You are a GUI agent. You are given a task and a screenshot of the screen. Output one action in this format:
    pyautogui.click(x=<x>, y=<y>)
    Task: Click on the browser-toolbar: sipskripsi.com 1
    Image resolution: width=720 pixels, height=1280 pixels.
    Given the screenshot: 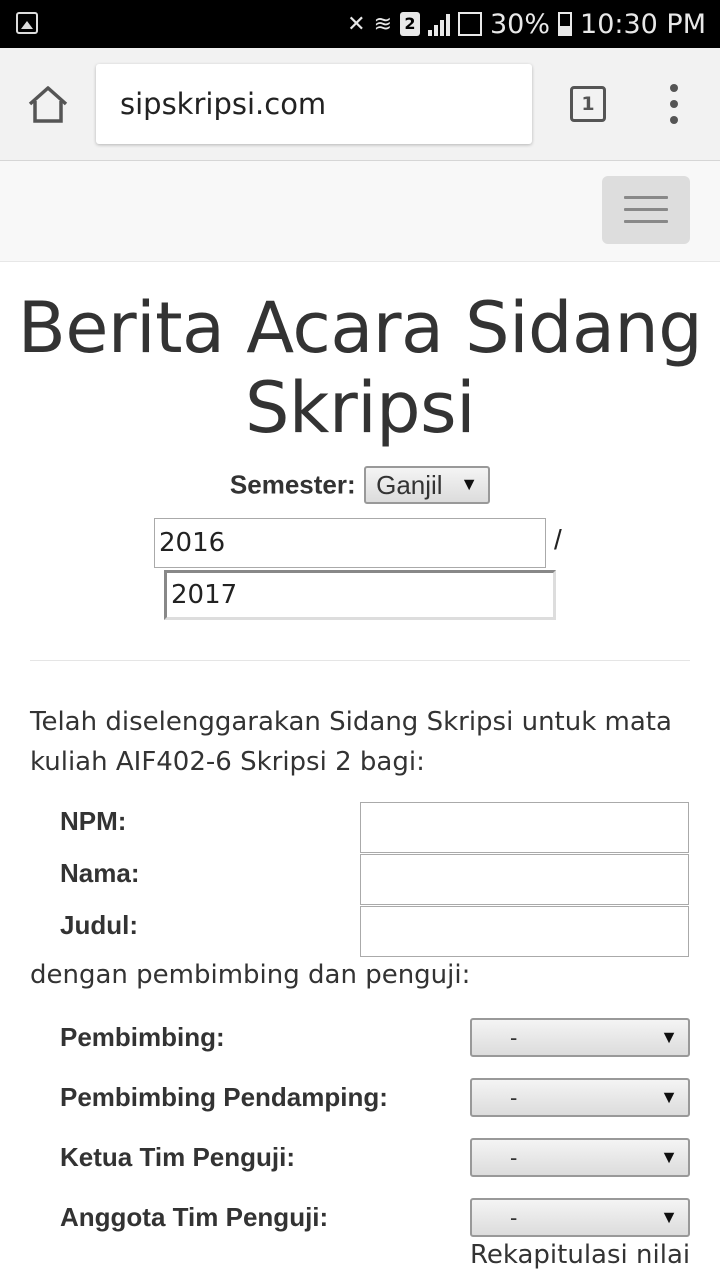 What is the action you would take?
    pyautogui.click(x=360, y=104)
    